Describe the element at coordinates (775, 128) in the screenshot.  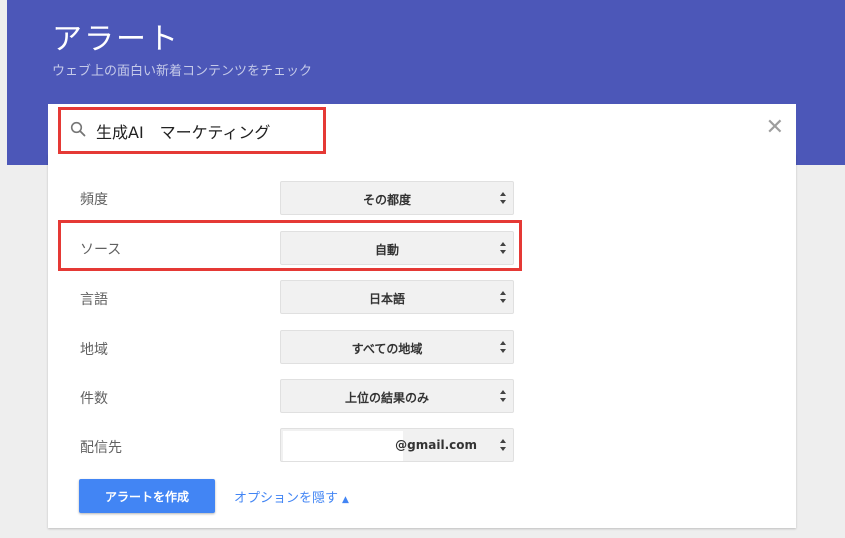
I see `close-icon: ✕` at that location.